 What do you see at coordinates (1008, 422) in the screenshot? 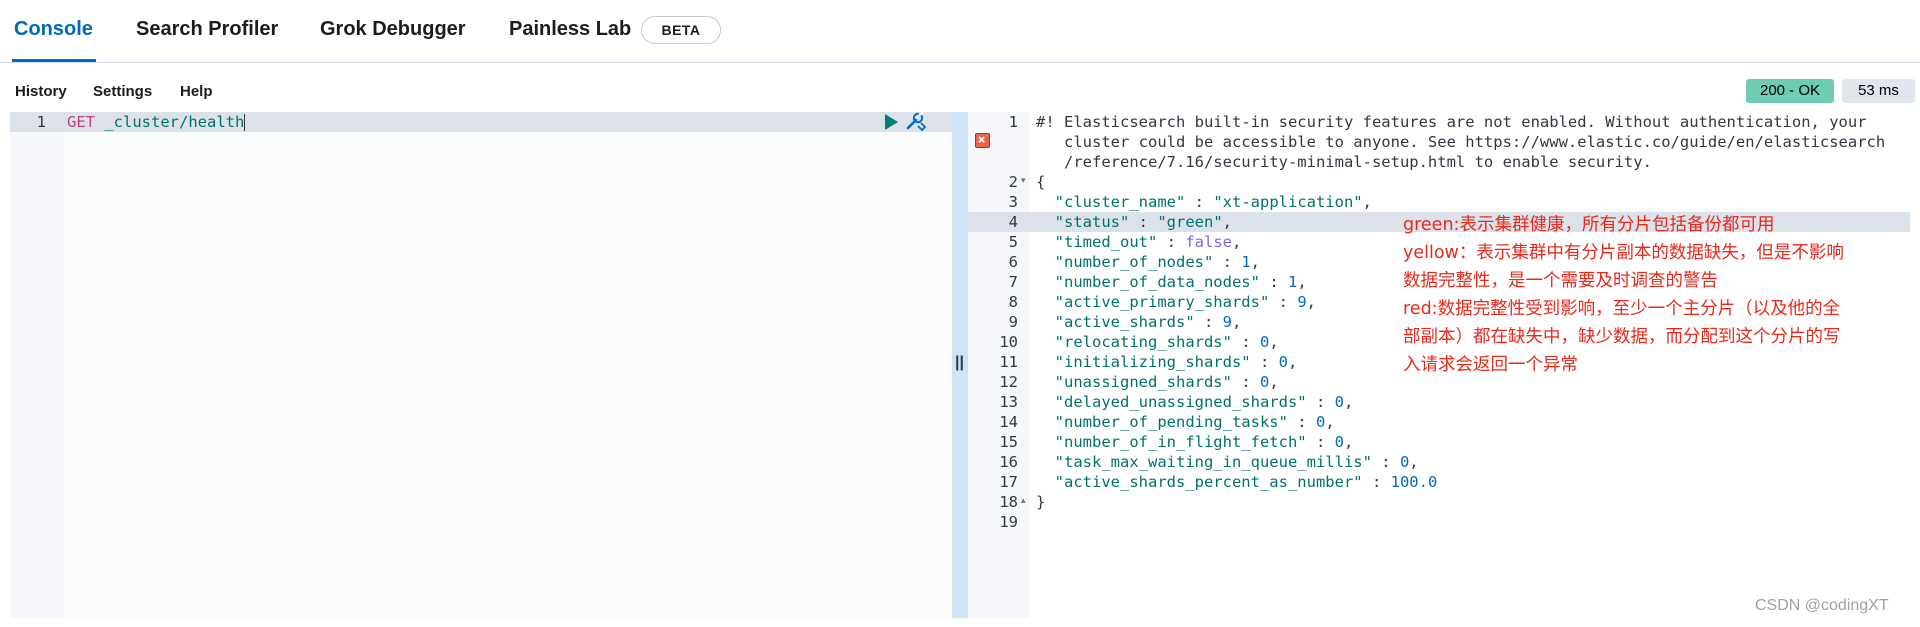
I see `response-line-number: 14` at bounding box center [1008, 422].